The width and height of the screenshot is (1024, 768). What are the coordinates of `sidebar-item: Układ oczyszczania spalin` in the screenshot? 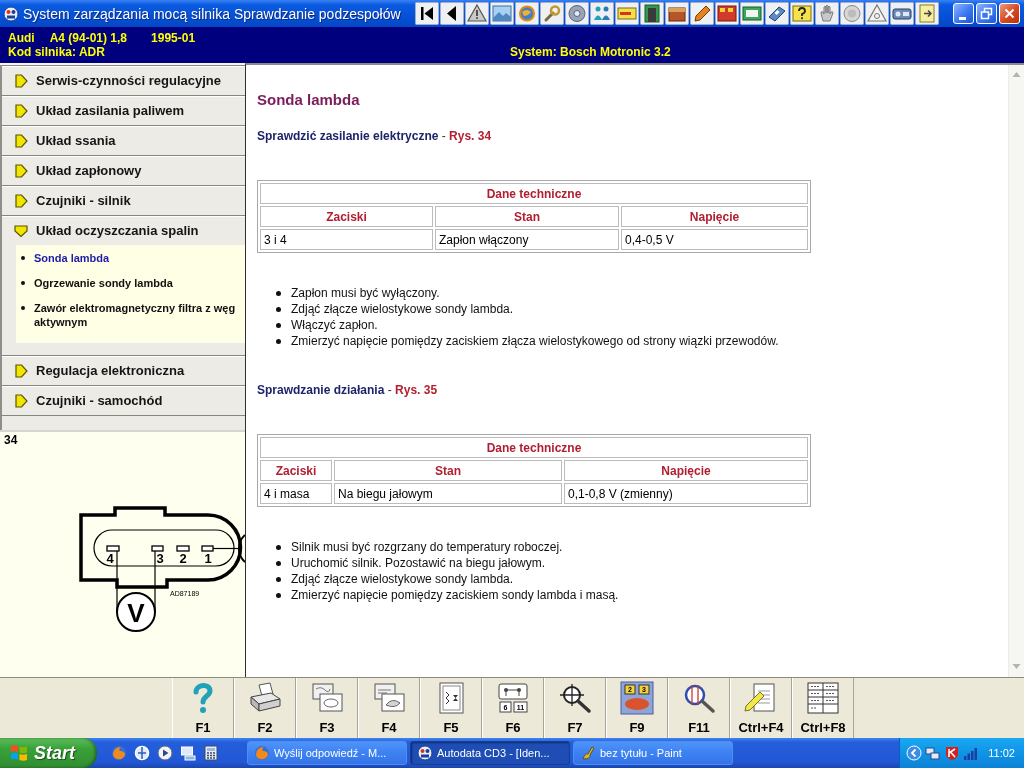 It's located at (123, 230).